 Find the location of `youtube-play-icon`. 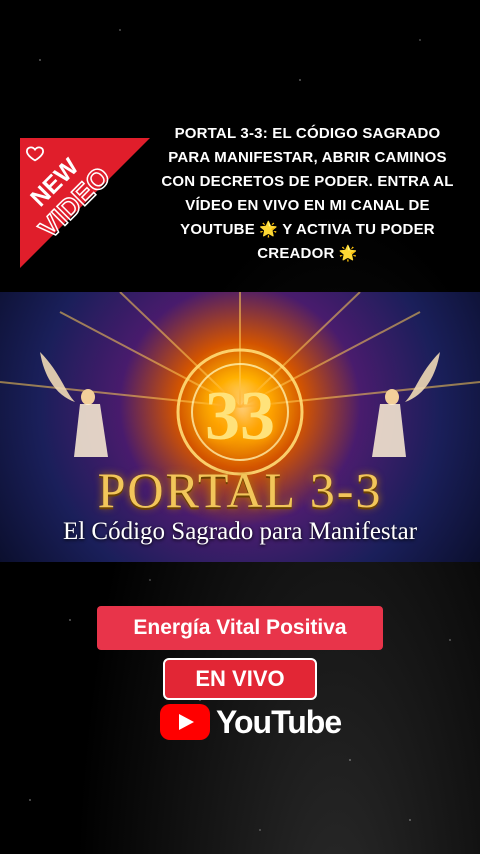

youtube-play-icon is located at coordinates (185, 722).